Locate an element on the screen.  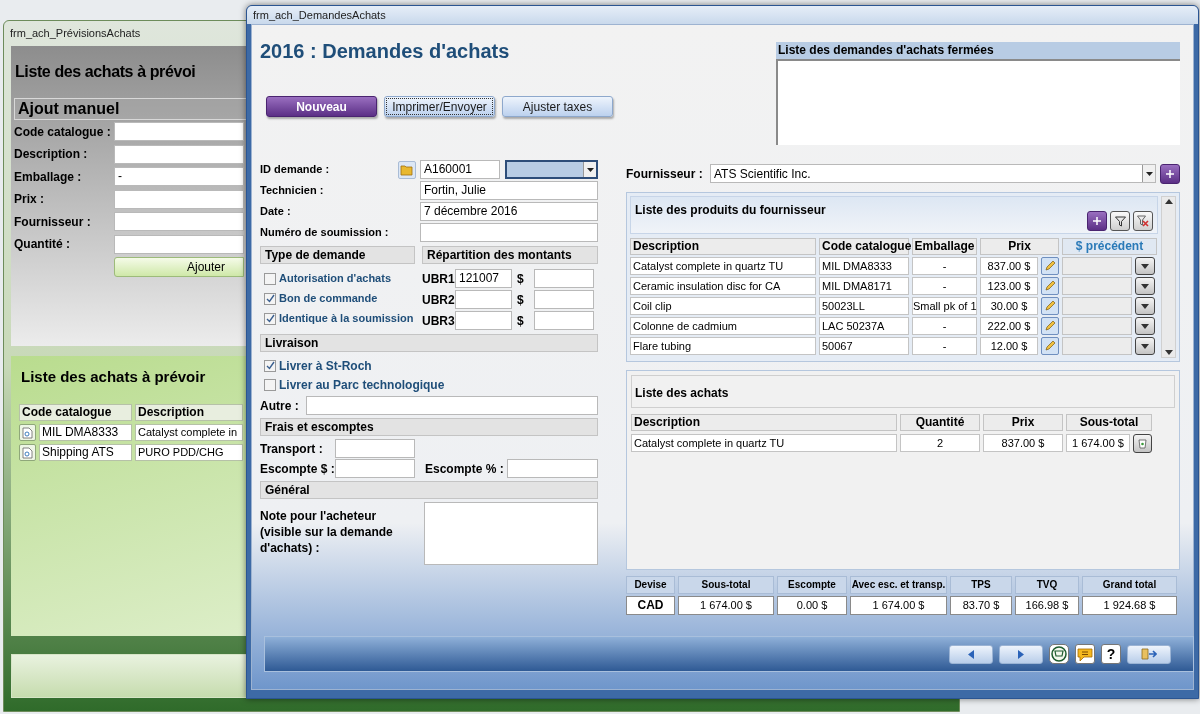
table-cell: PURO PDD/CHG is located at coordinates (189, 452).